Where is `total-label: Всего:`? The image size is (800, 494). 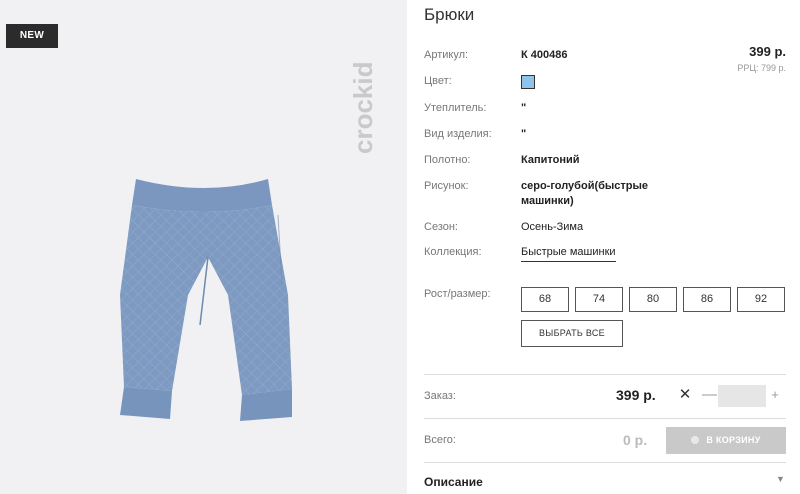
total-label: Всего: is located at coordinates (440, 440).